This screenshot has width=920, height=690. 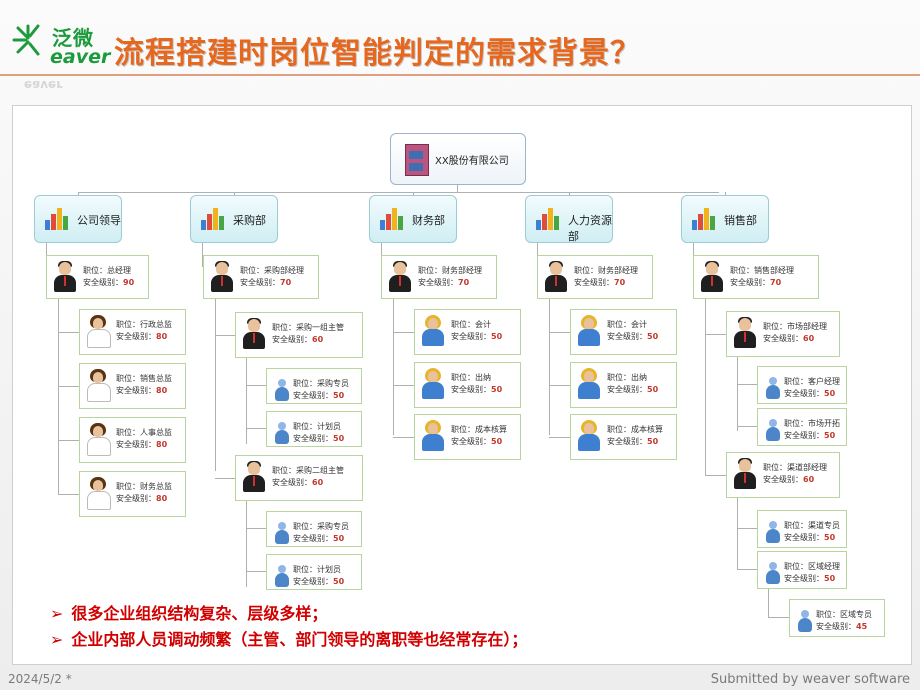 I want to click on position-card: 职位：采购部经理 安全级别：70, so click(x=261, y=277).